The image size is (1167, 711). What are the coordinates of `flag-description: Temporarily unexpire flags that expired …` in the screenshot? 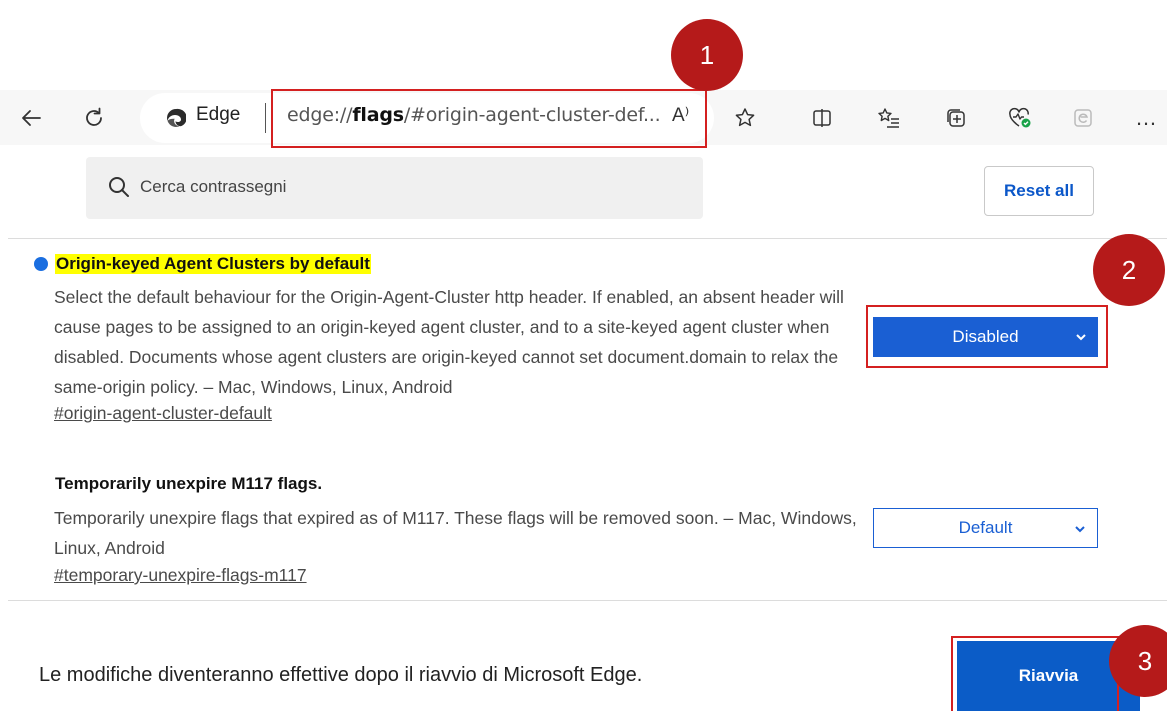 It's located at (455, 533).